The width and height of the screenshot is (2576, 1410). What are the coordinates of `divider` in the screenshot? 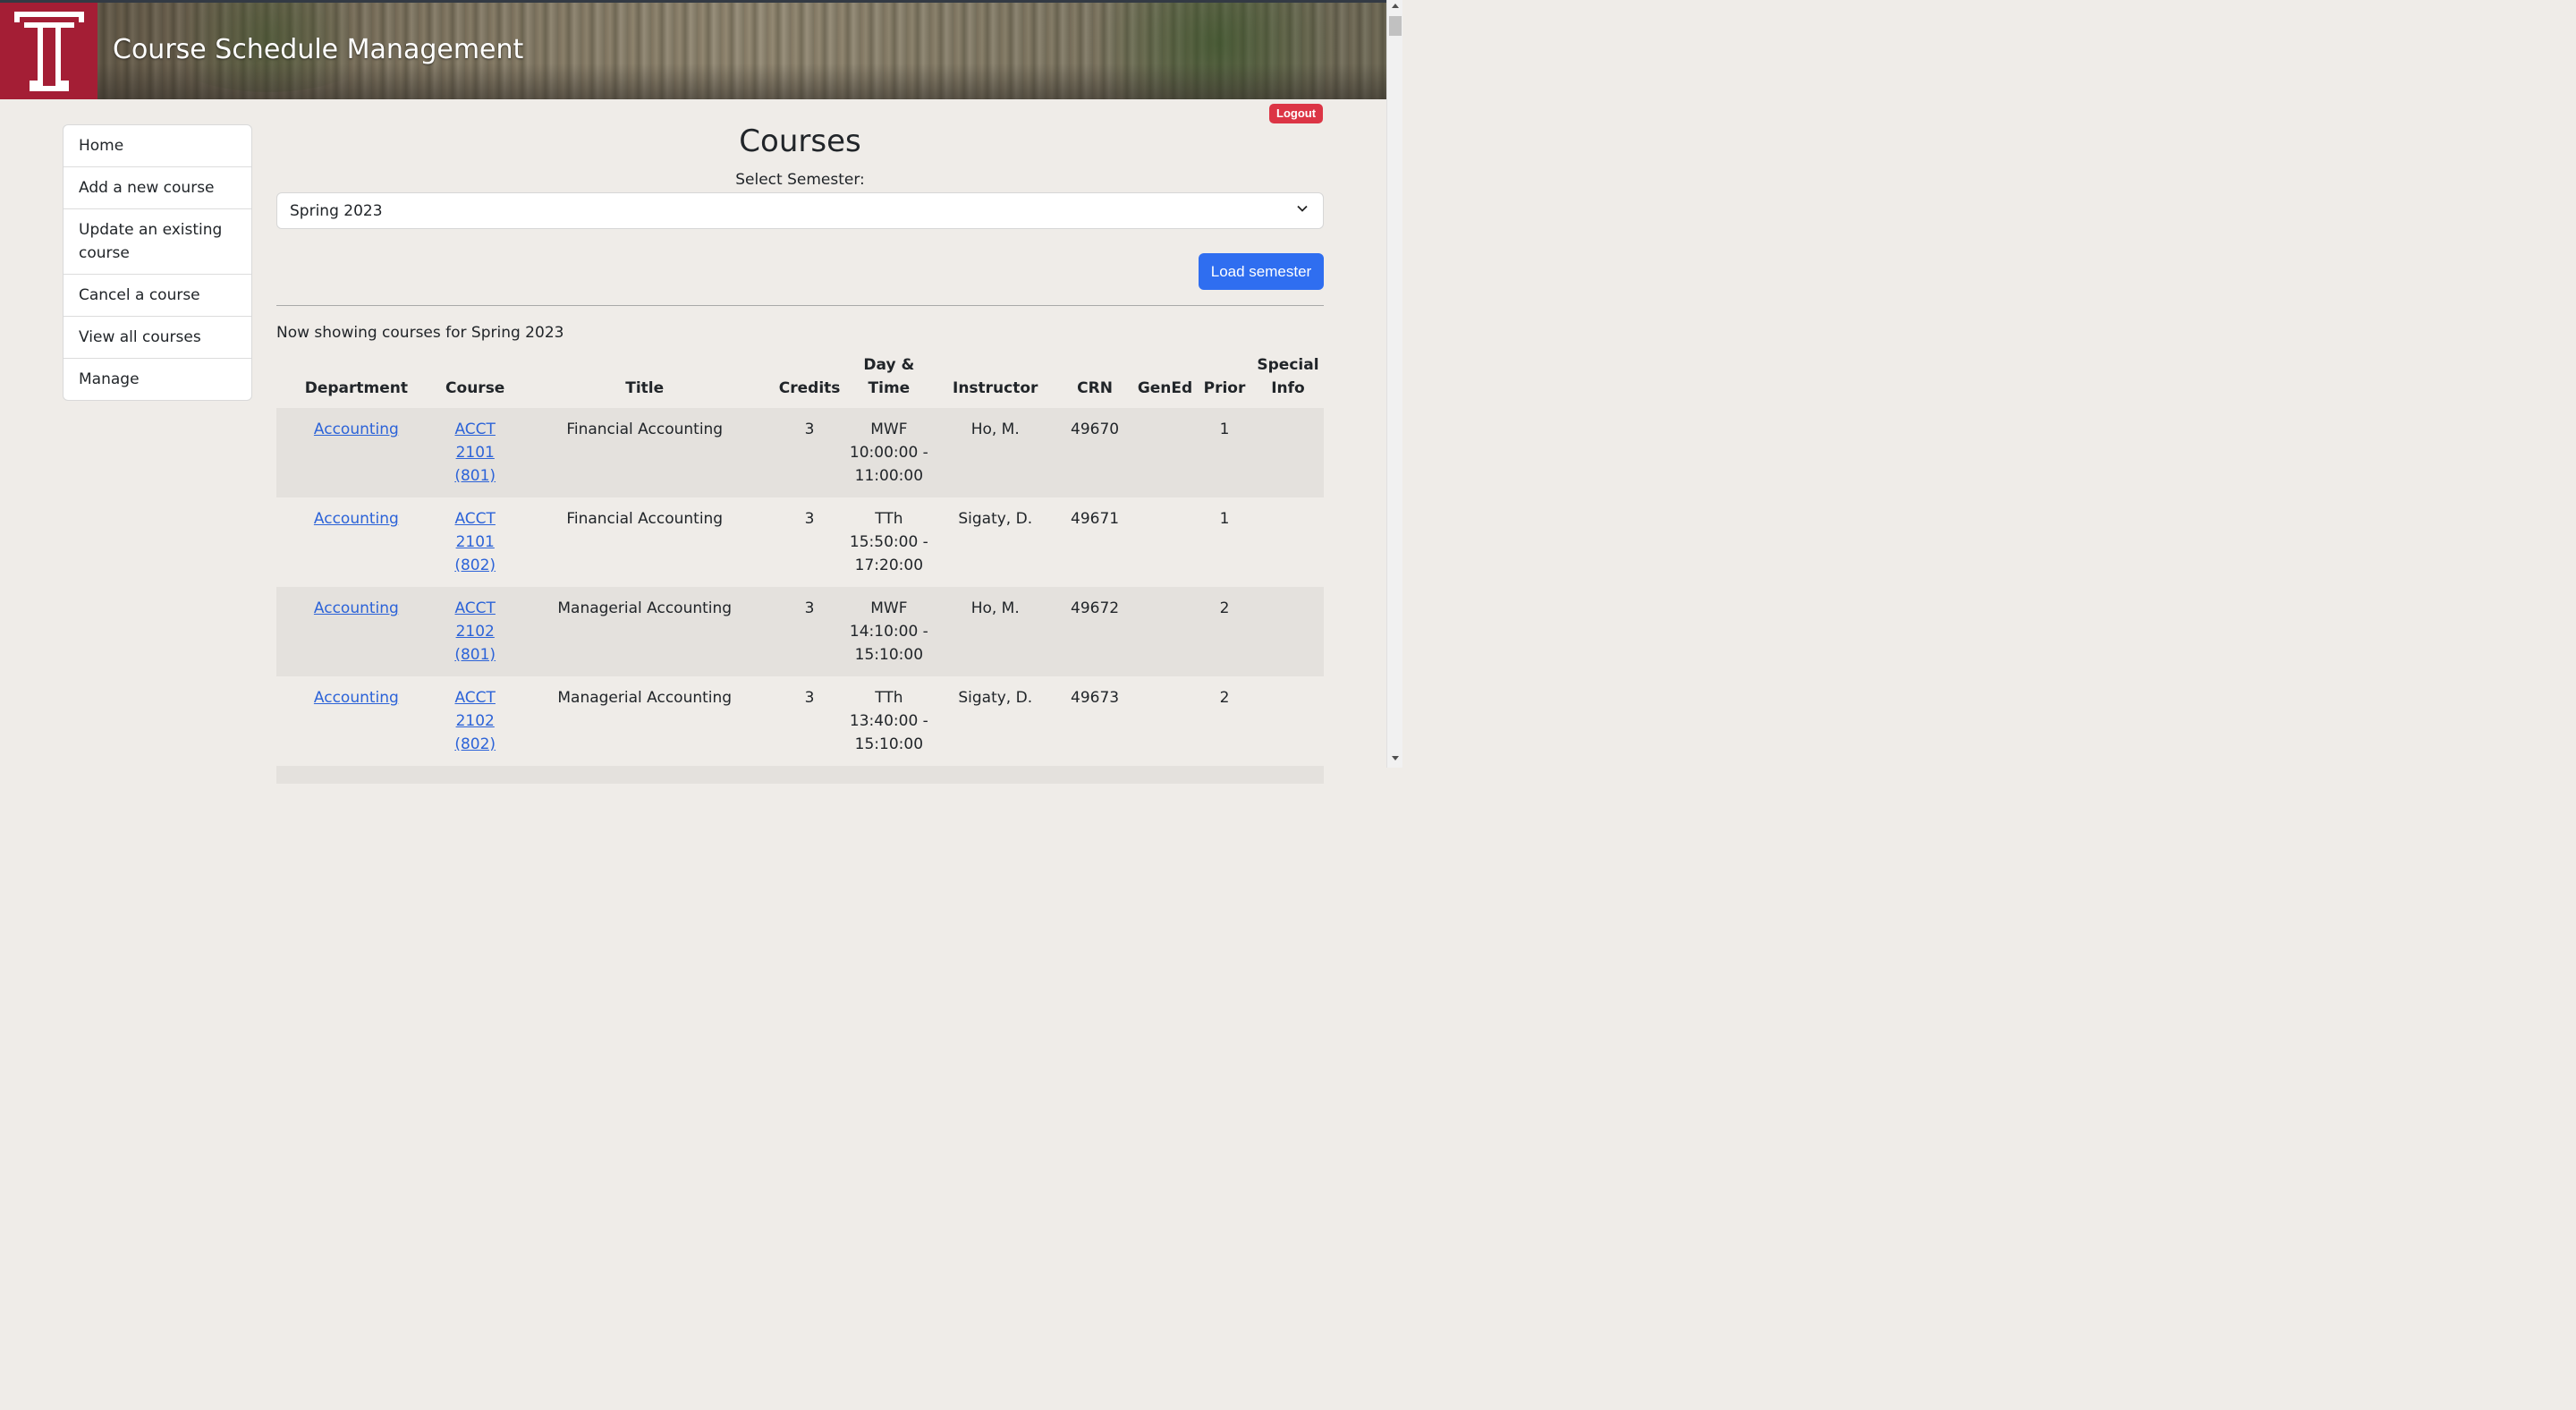 It's located at (800, 306).